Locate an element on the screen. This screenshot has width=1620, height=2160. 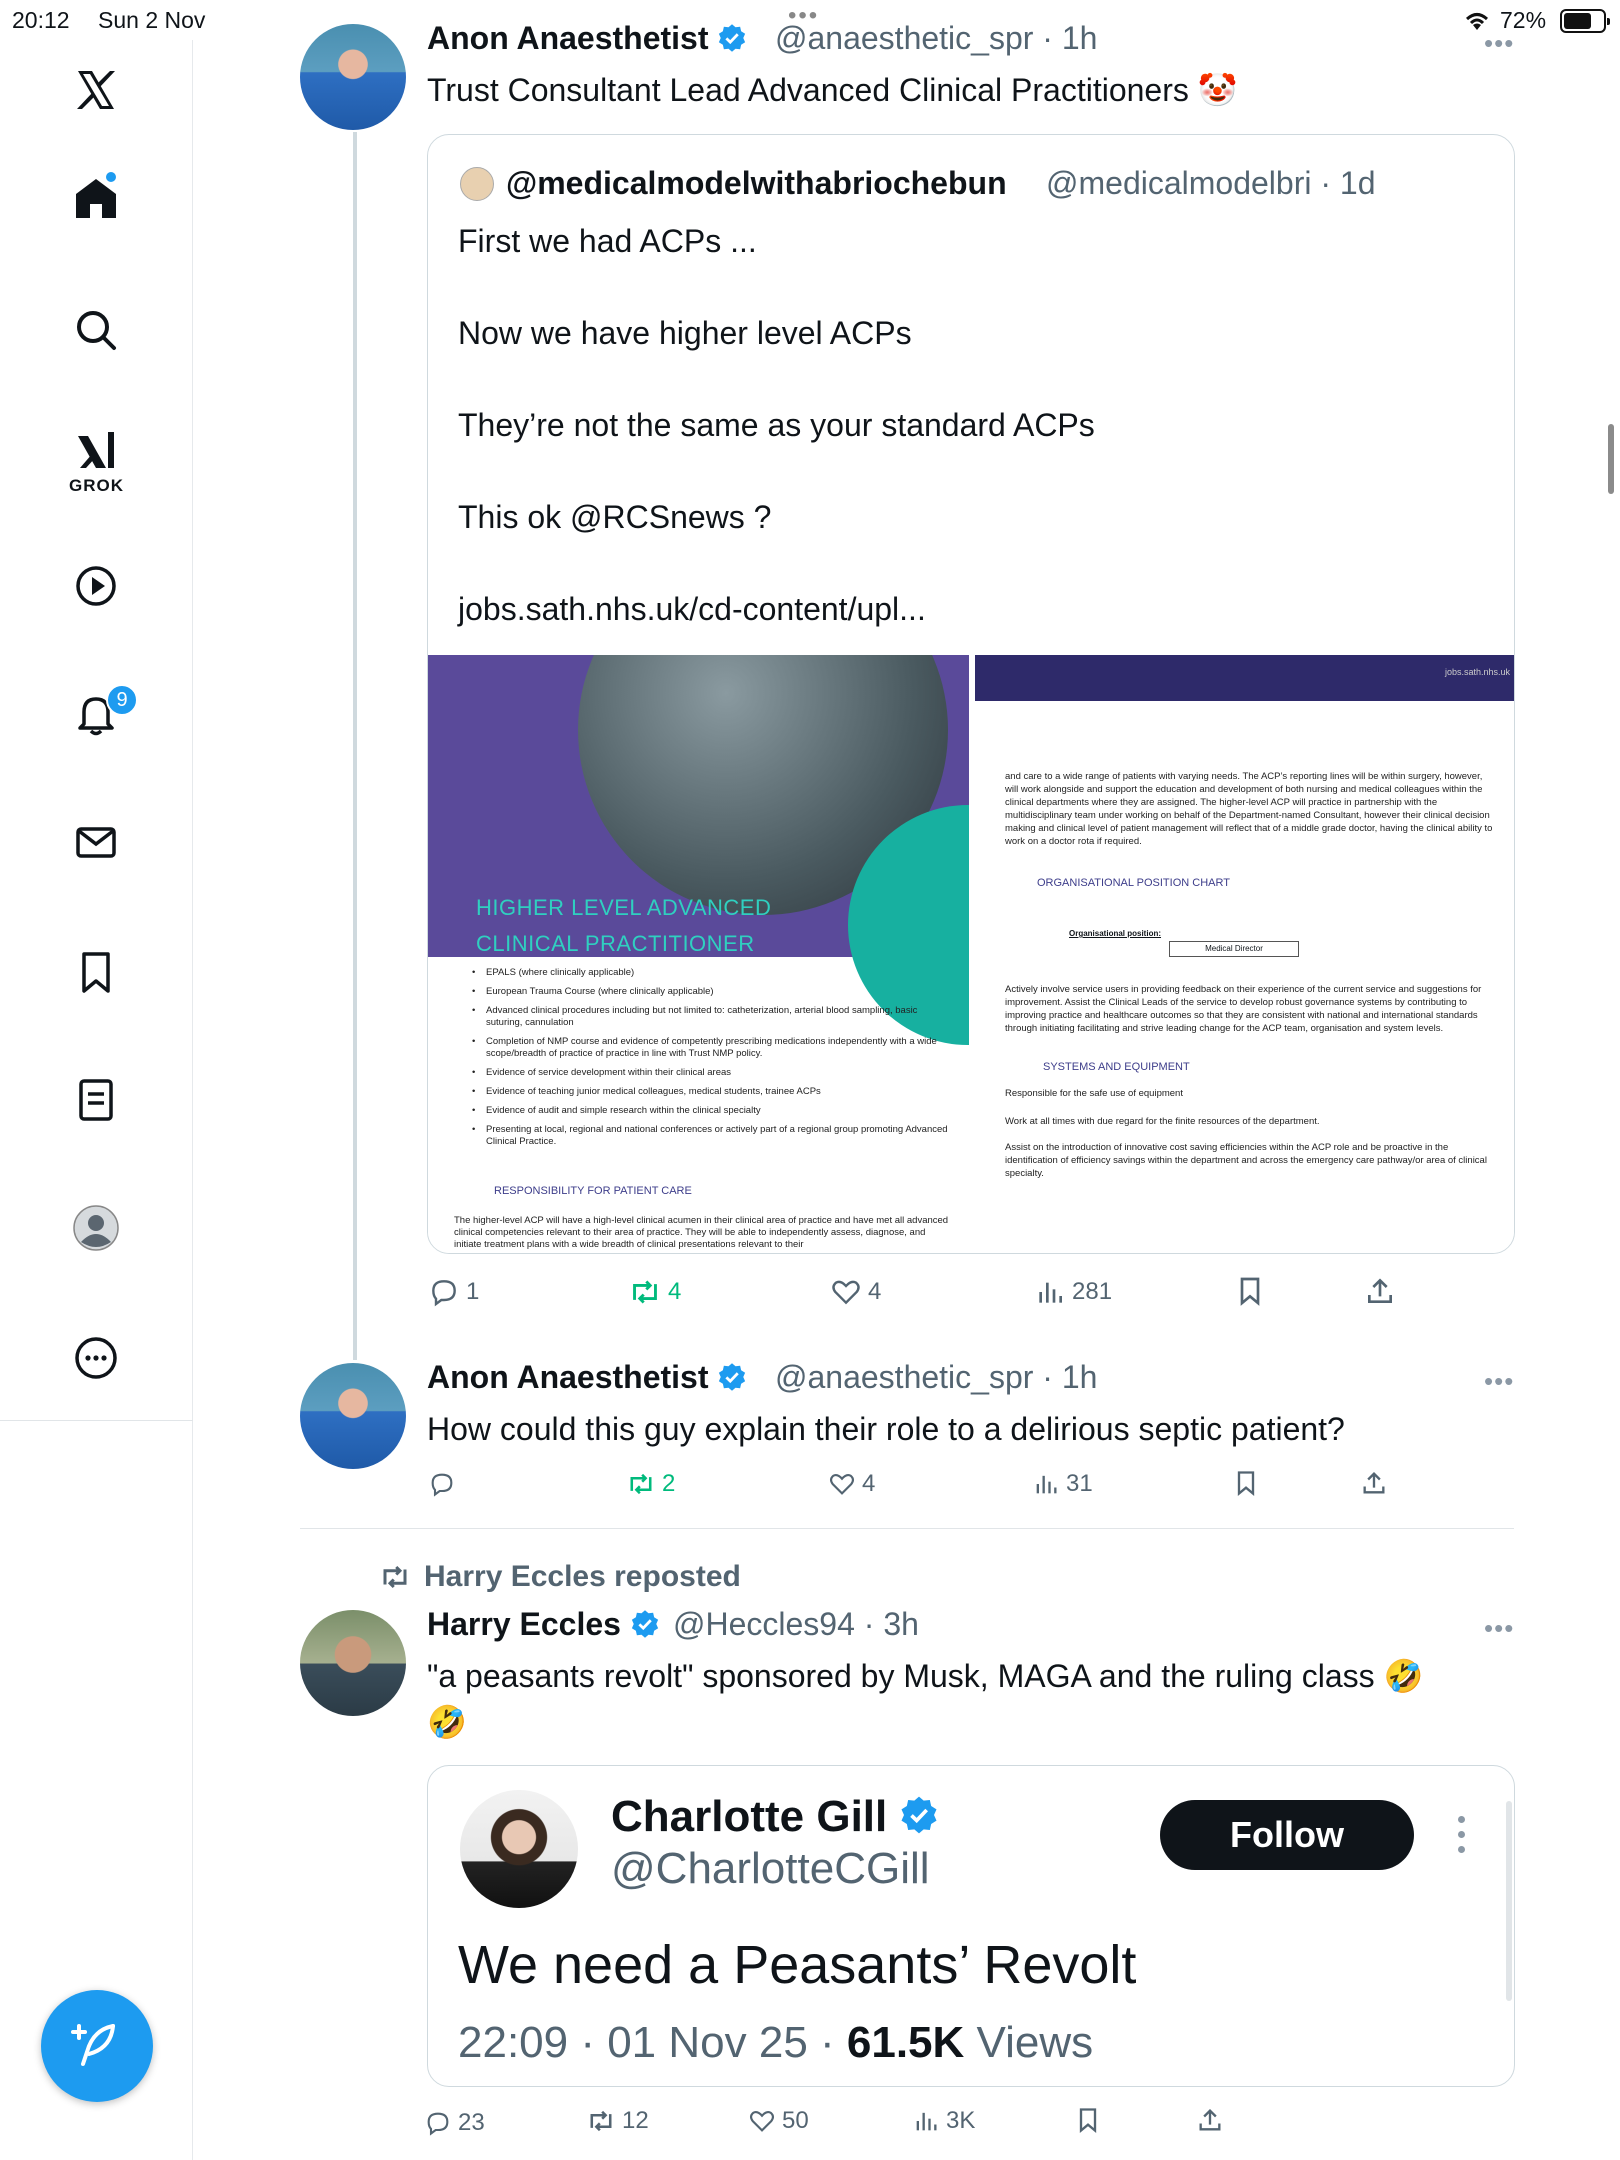
views-button: 3K is located at coordinates (943, 2121).